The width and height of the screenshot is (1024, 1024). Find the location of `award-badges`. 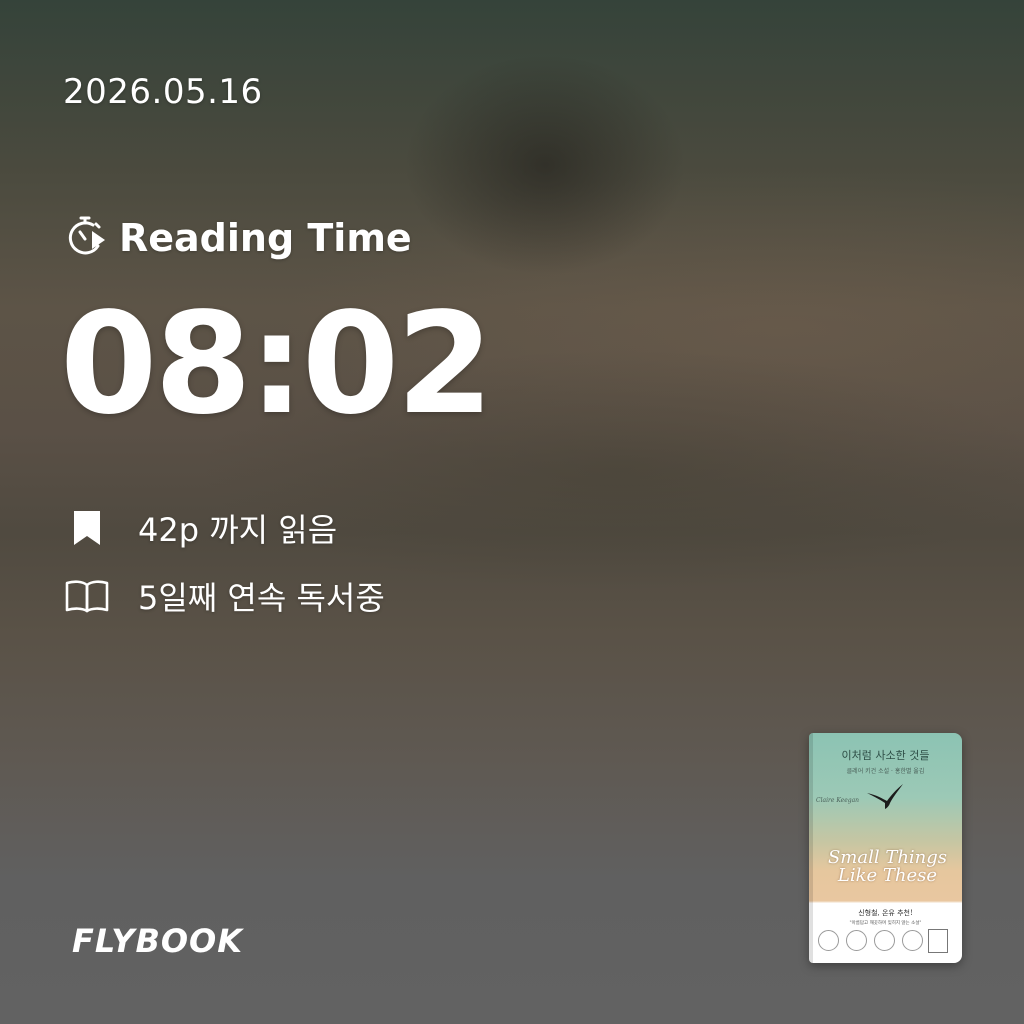

award-badges is located at coordinates (870, 940).